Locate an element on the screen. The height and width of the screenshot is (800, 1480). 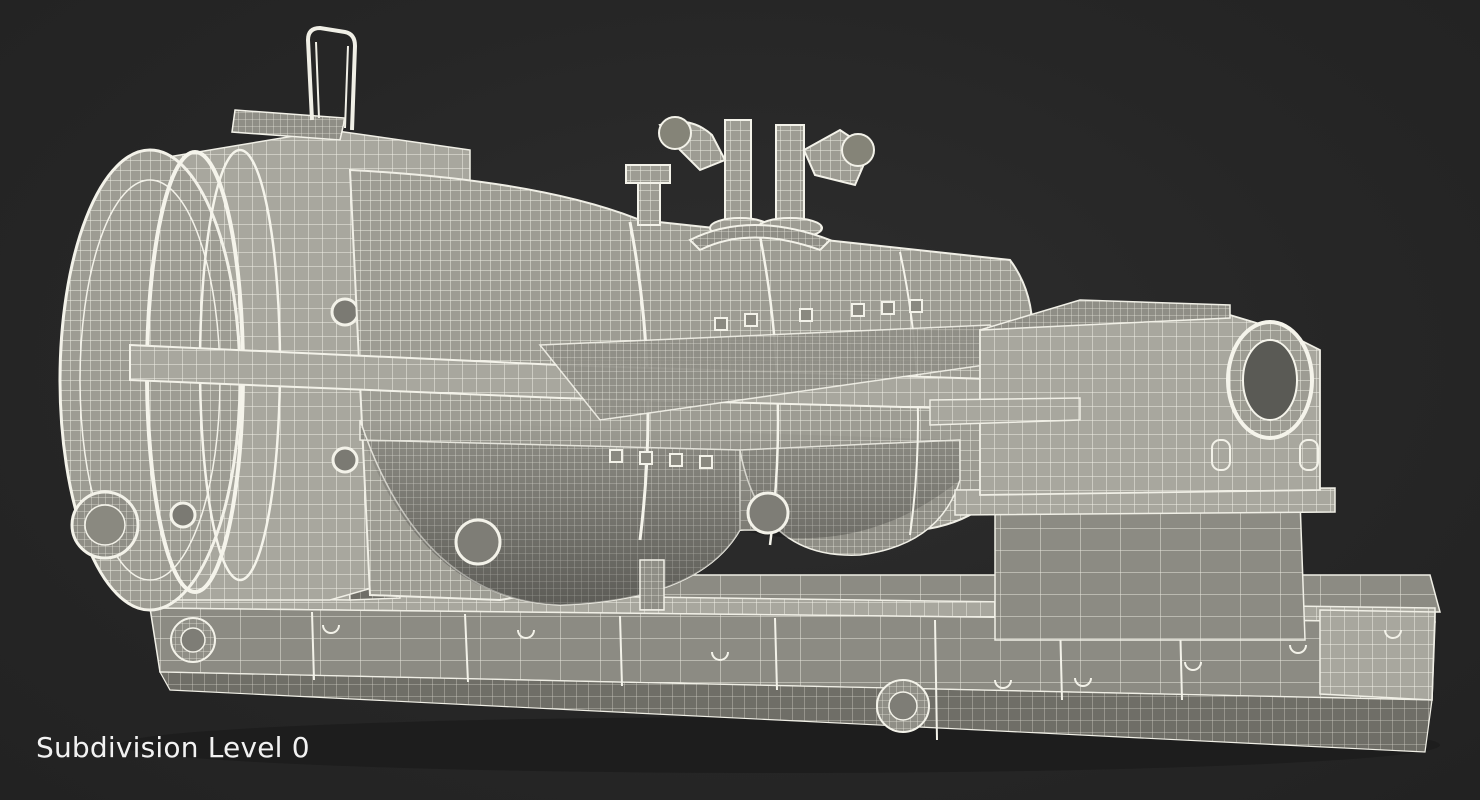
access-port is located at coordinates (105, 525).